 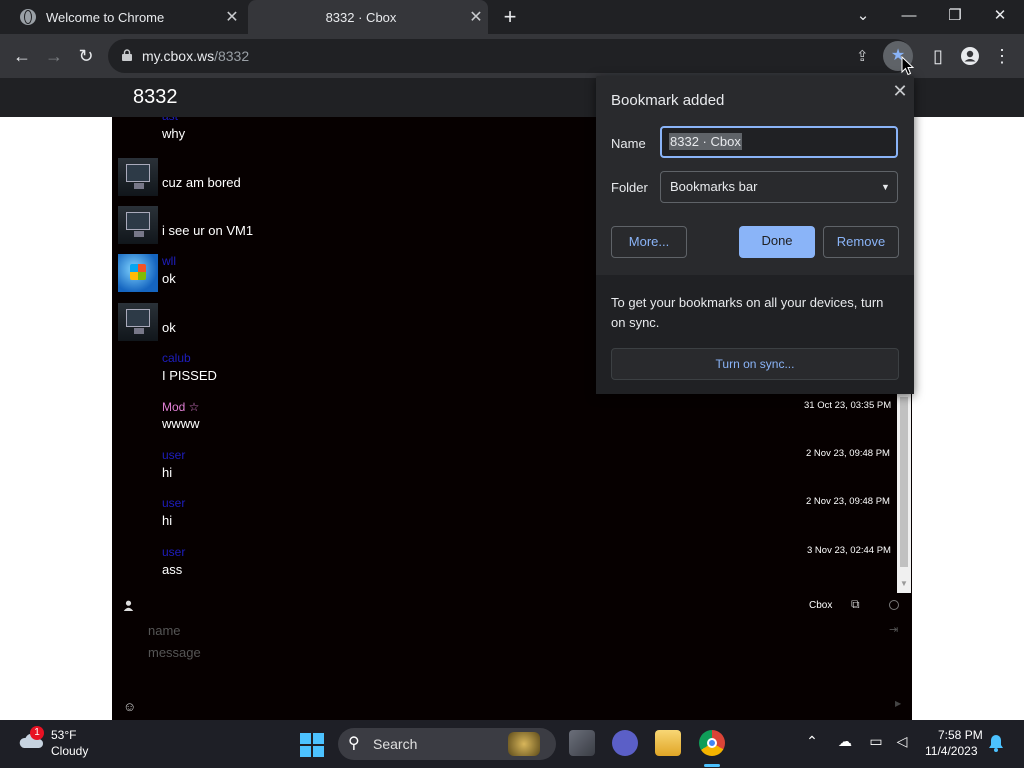 I want to click on volume-muted-icon: ◁, so click(x=902, y=741).